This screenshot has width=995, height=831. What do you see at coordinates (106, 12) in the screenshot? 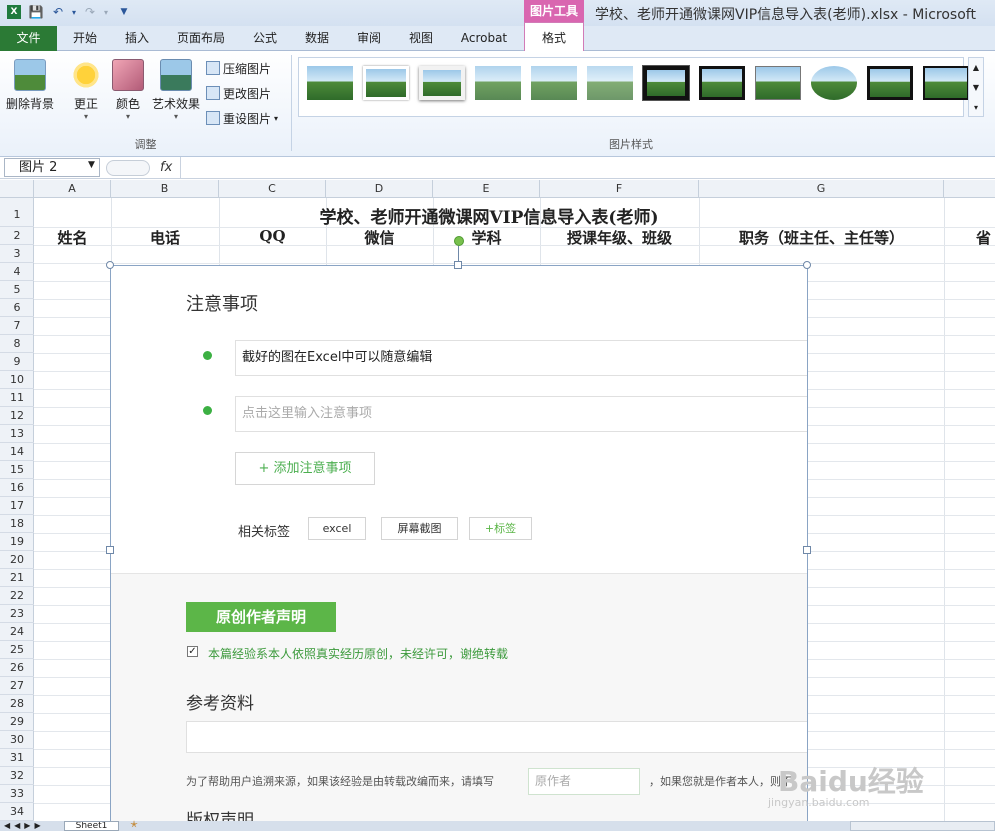
I see `redo-dropdown-icon: ▾` at bounding box center [106, 12].